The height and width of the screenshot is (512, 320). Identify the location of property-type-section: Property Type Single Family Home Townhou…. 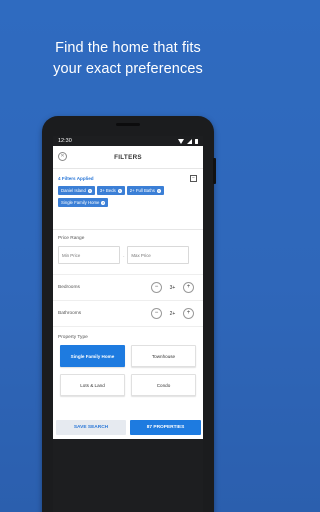
(128, 361).